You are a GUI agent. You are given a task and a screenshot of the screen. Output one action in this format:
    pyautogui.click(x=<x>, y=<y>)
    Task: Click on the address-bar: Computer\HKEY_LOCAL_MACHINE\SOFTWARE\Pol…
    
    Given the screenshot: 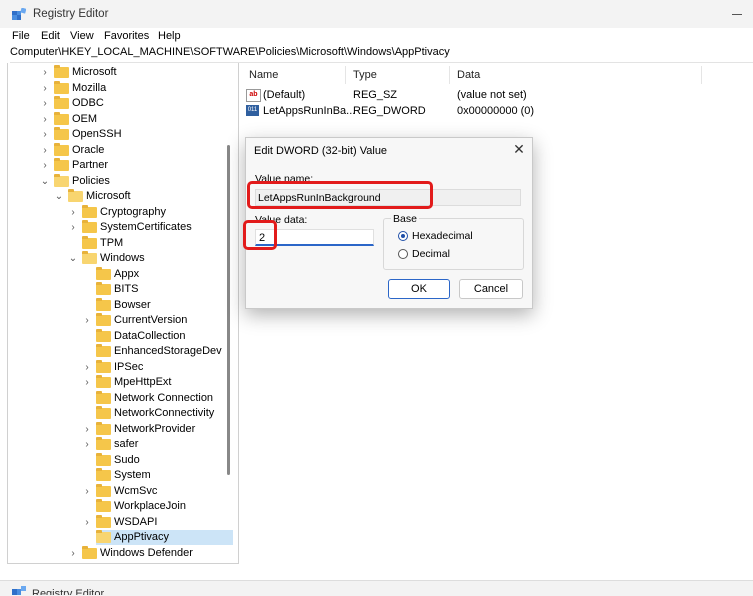 What is the action you would take?
    pyautogui.click(x=381, y=54)
    